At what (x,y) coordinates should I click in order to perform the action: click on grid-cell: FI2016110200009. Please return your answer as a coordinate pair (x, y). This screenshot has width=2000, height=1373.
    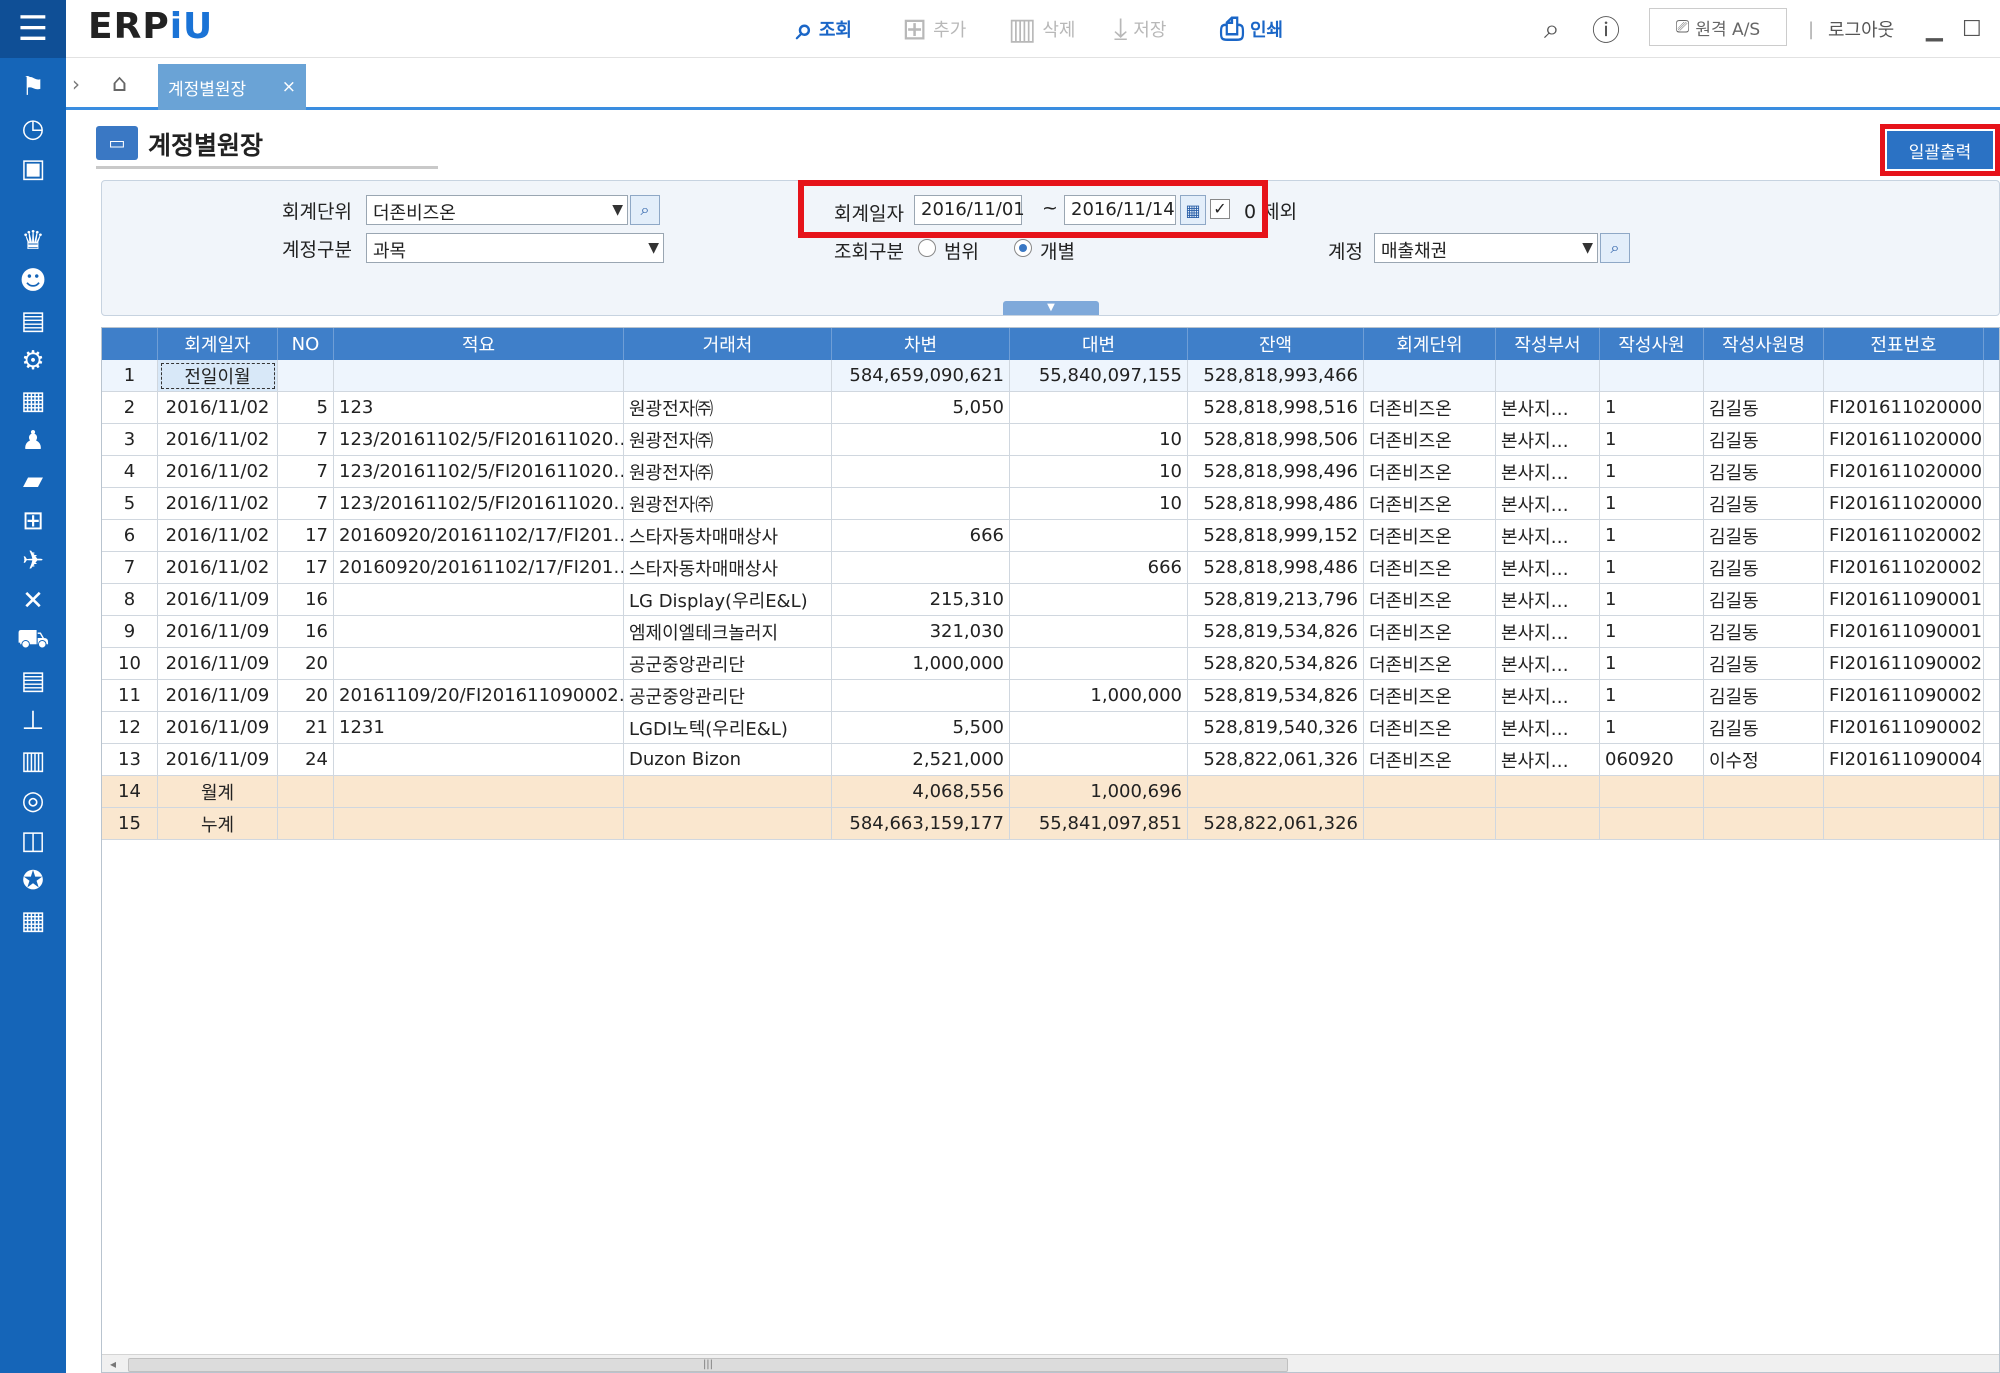
    Looking at the image, I should click on (1904, 504).